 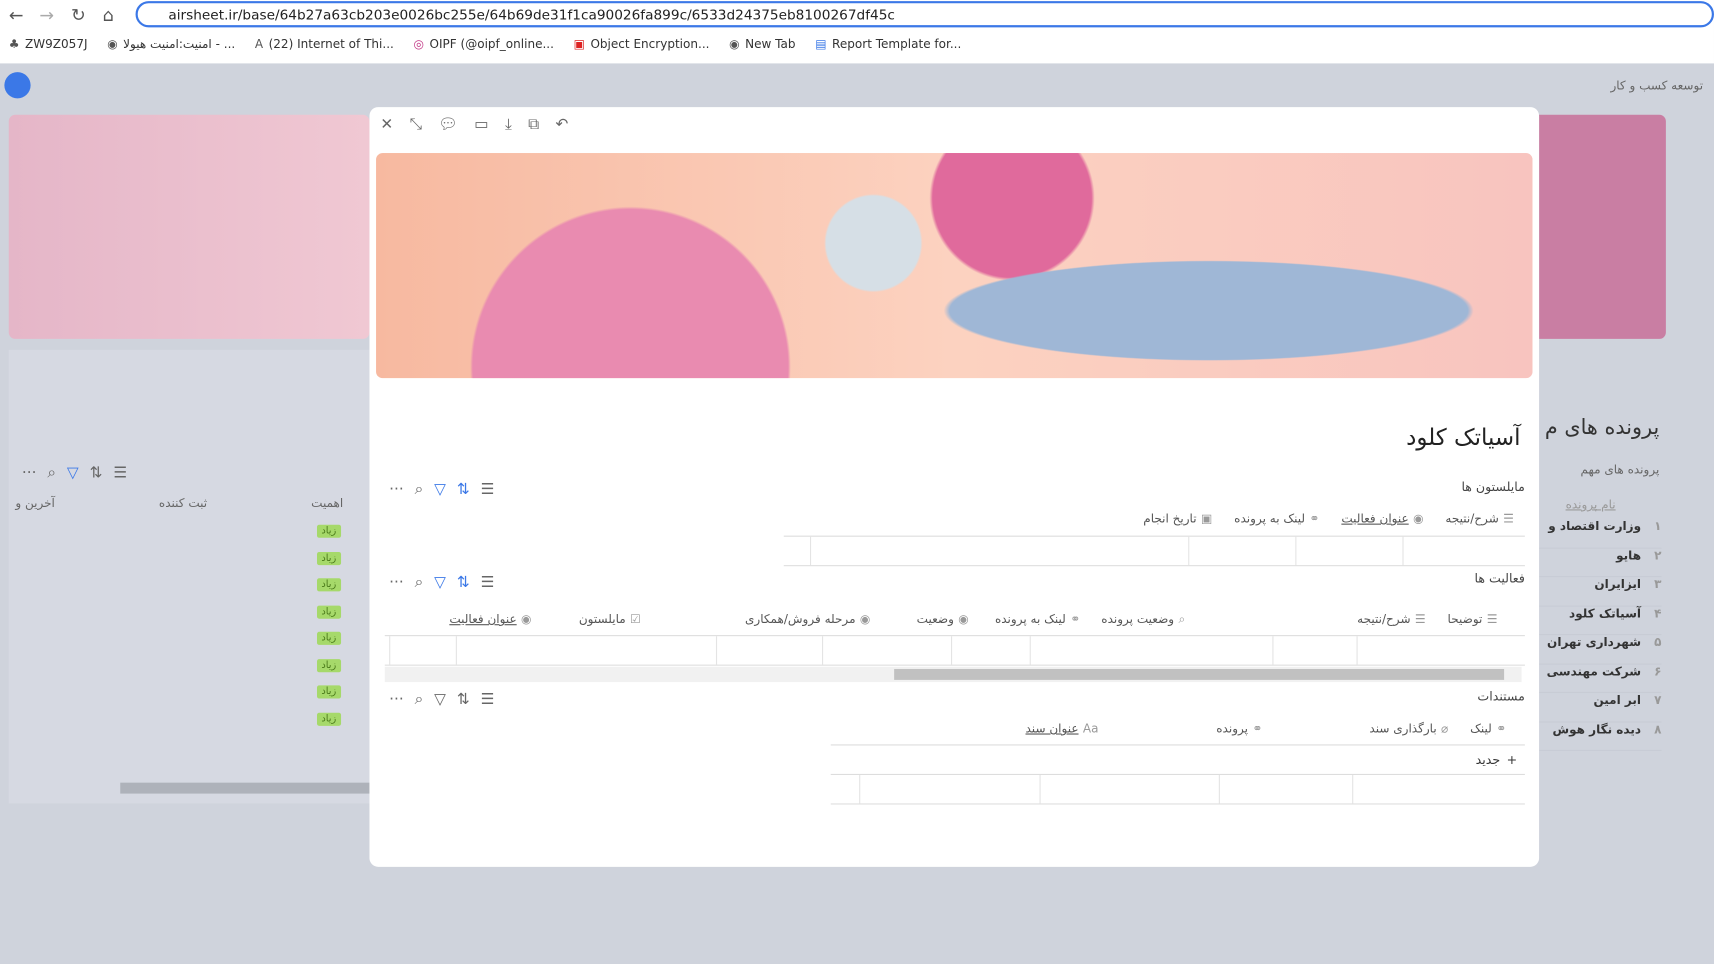 What do you see at coordinates (767, 619) in the screenshot?
I see `column-header: ◉مرحله فروش/همکاری` at bounding box center [767, 619].